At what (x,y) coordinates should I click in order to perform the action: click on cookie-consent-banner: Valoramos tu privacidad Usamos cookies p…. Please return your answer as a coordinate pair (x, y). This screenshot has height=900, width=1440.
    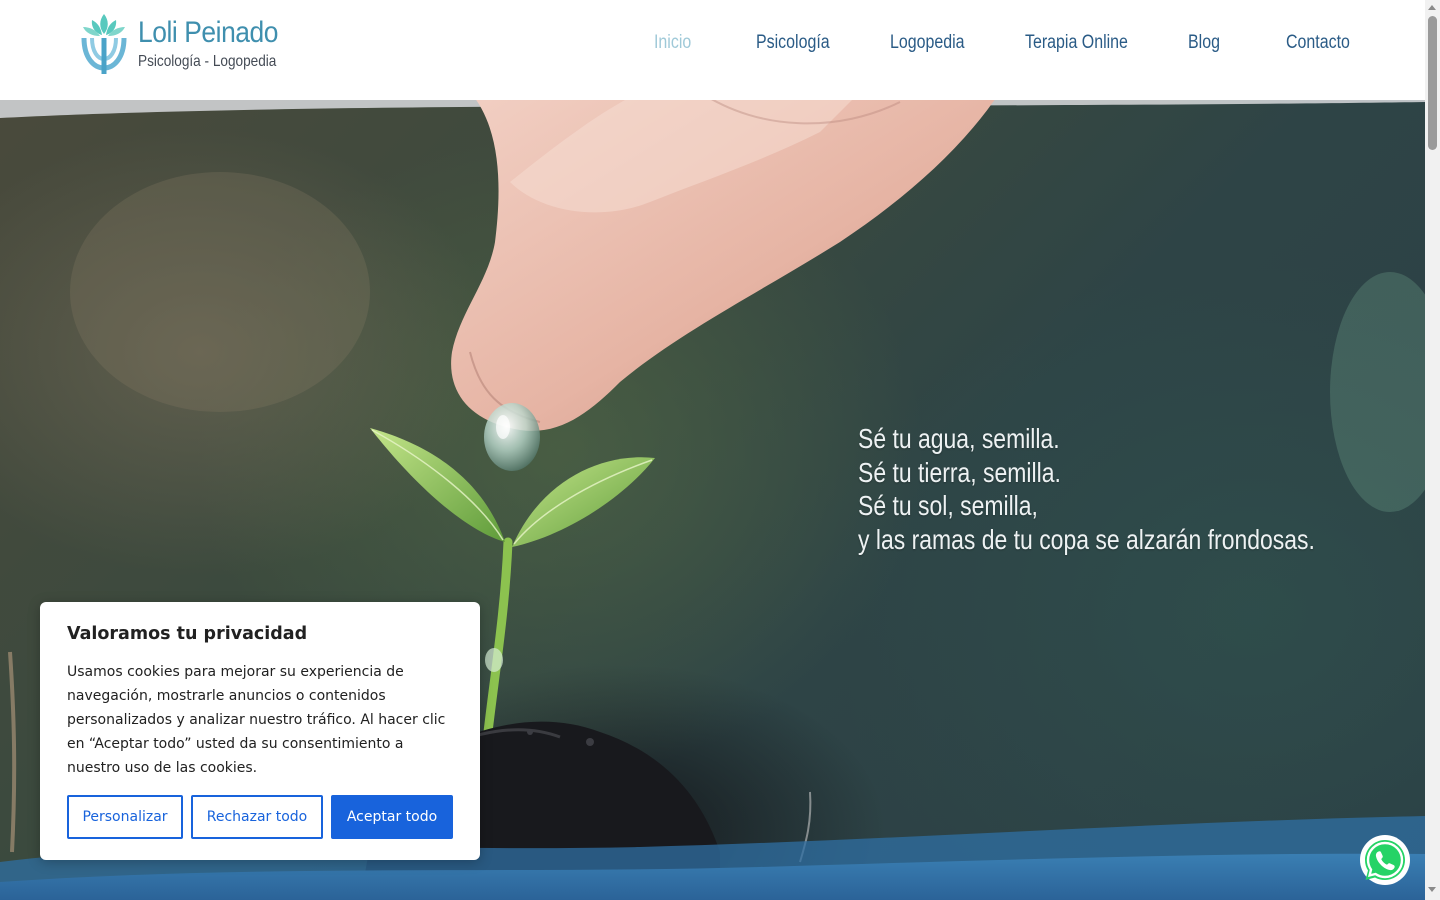
    Looking at the image, I should click on (260, 731).